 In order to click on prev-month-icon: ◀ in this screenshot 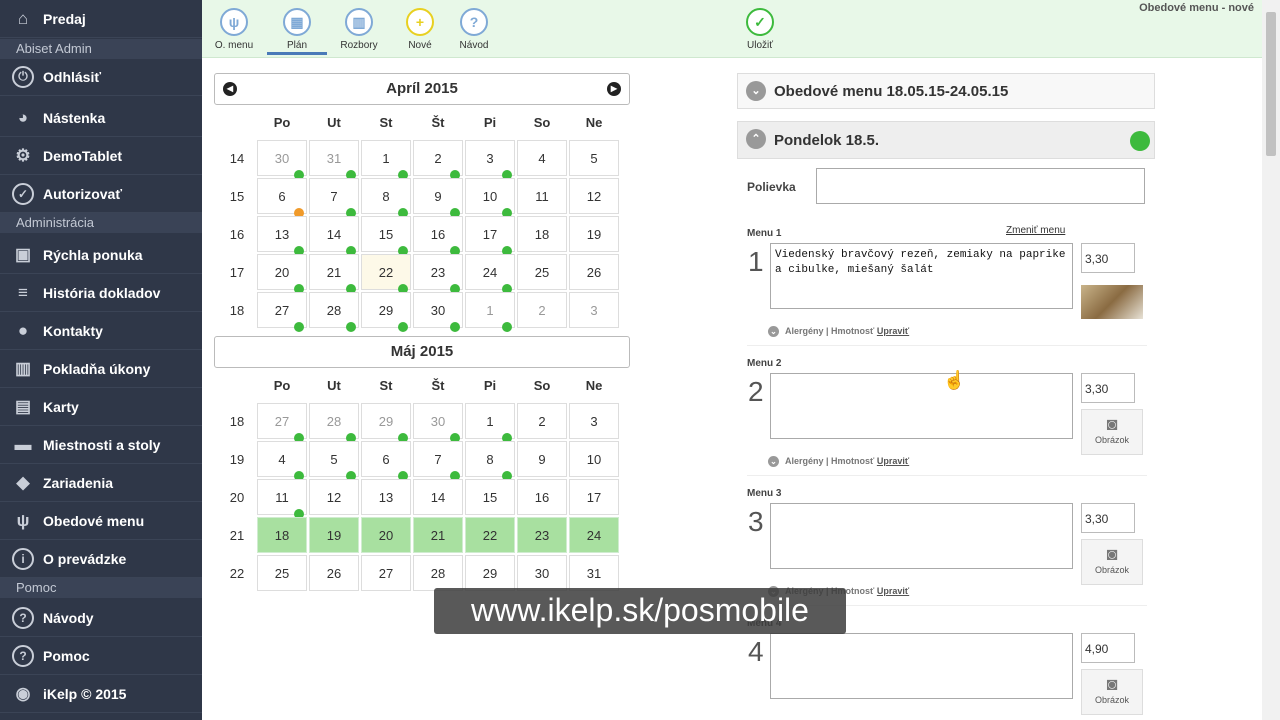, I will do `click(230, 89)`.